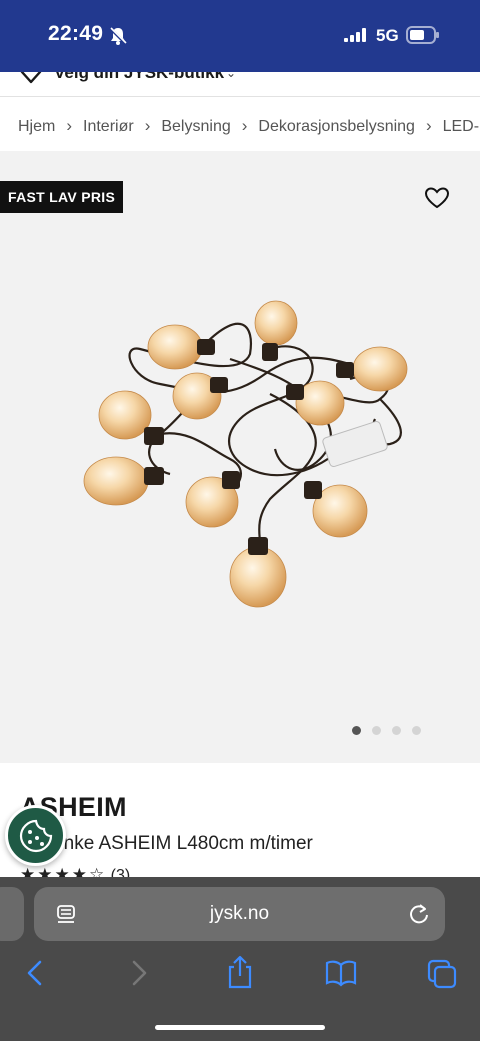 The width and height of the screenshot is (480, 1041). I want to click on bookmarks-icon, so click(341, 973).